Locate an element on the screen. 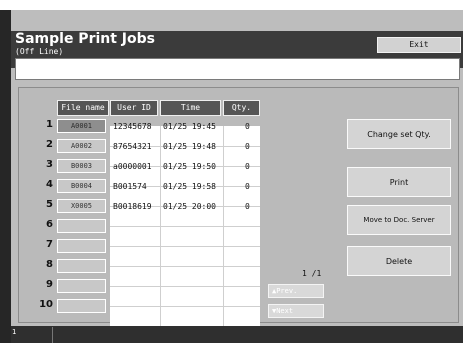 This screenshot has width=463, height=343. user-id-cell: 87654321 is located at coordinates (132, 146).